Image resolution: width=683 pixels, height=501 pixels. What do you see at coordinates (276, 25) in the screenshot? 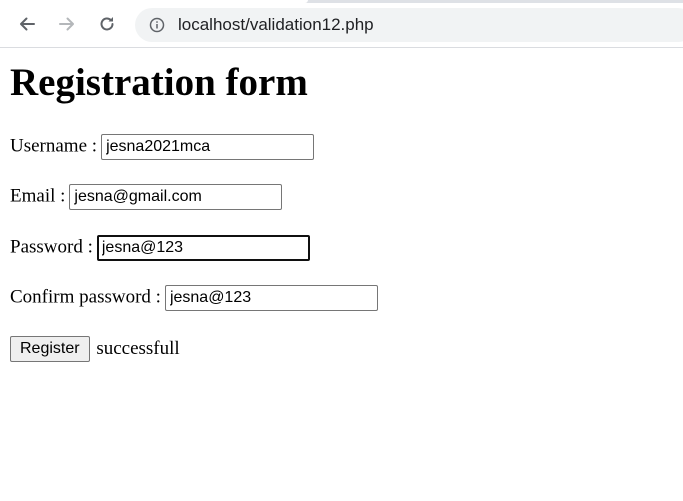
I see `url-text: localhost/validation12.php` at bounding box center [276, 25].